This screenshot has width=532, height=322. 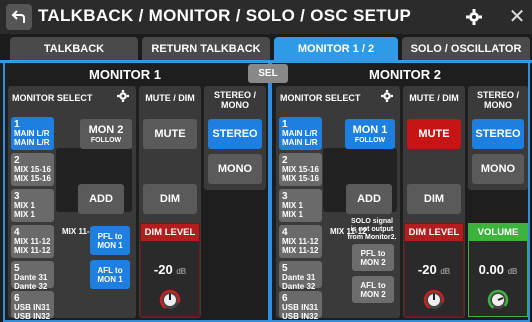 What do you see at coordinates (235, 134) in the screenshot?
I see `monitor1-stereo-button: STEREO` at bounding box center [235, 134].